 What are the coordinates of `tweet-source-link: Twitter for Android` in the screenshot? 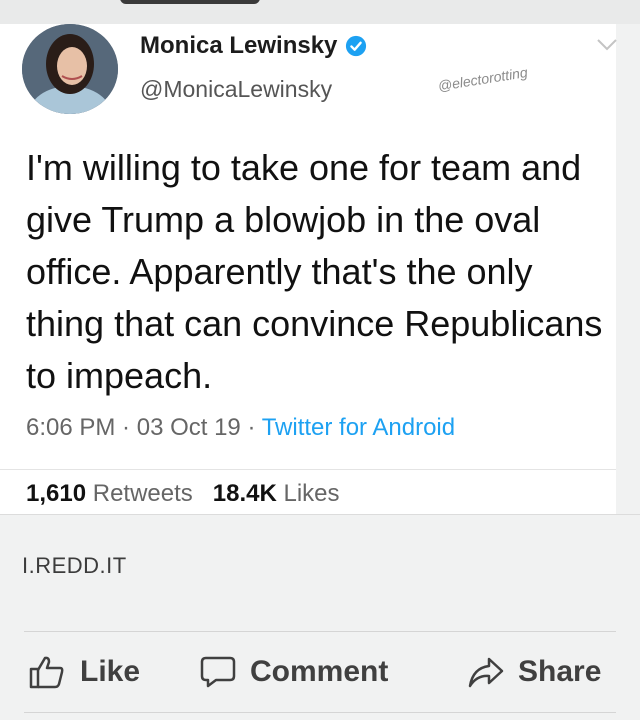 It's located at (358, 427).